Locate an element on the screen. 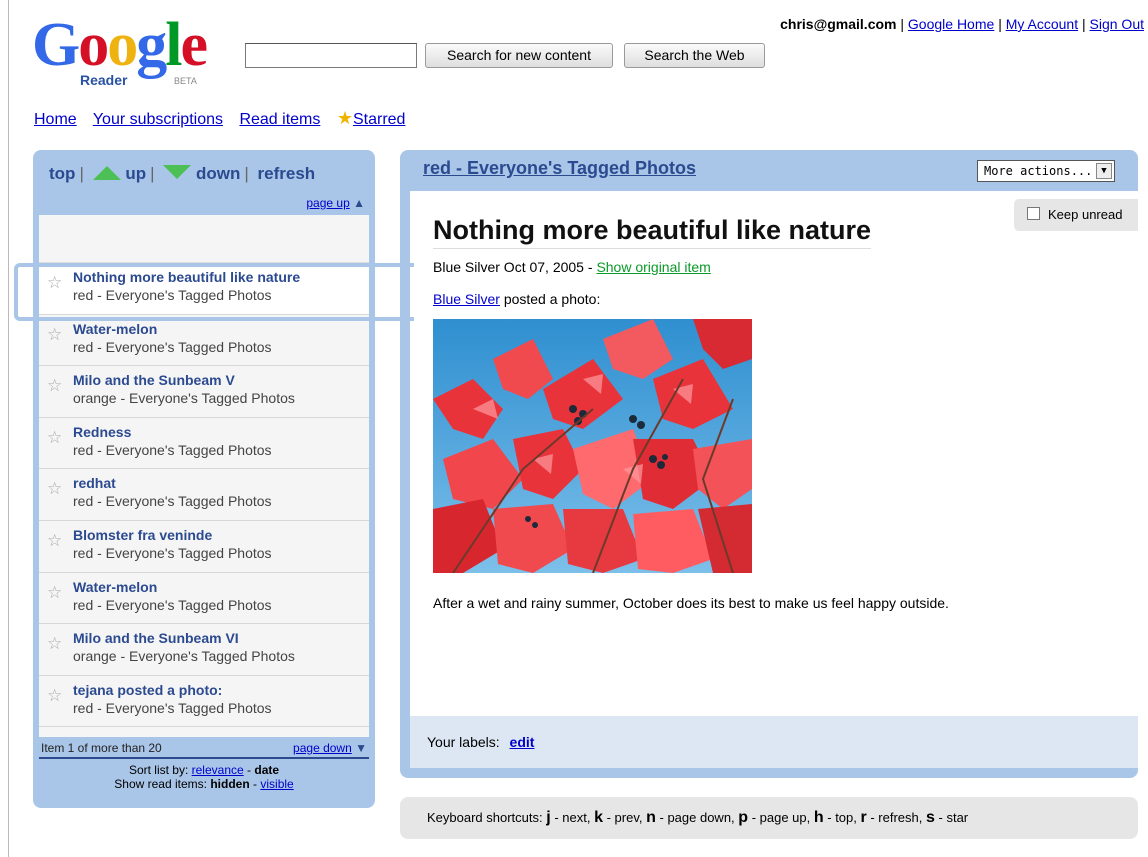  nav-home: Home is located at coordinates (55, 119).